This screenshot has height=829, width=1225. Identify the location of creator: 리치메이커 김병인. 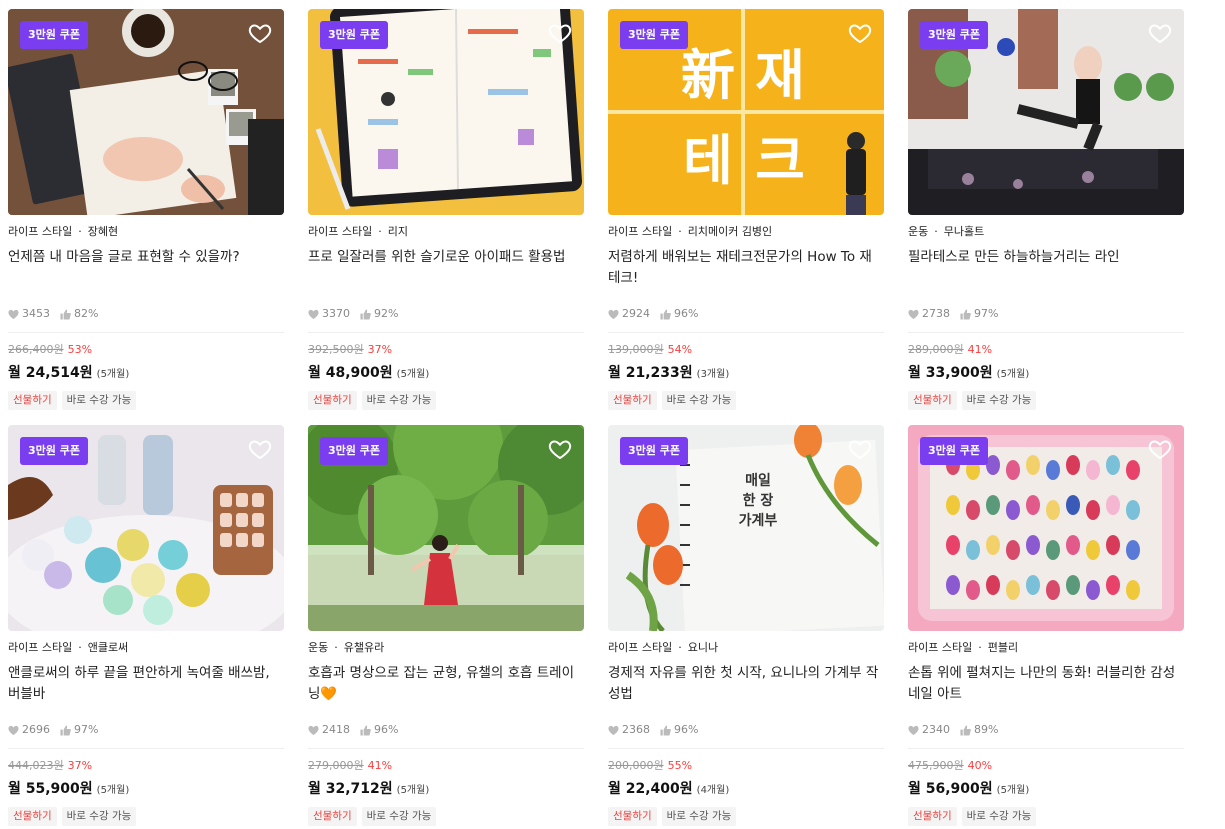
(730, 231).